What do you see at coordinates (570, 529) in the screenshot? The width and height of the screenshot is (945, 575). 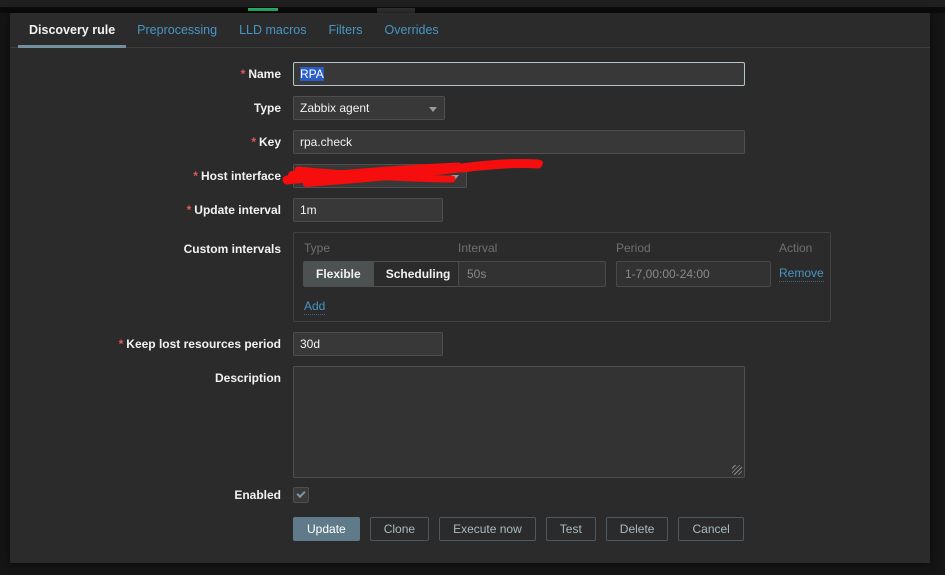 I see `test-button: Test` at bounding box center [570, 529].